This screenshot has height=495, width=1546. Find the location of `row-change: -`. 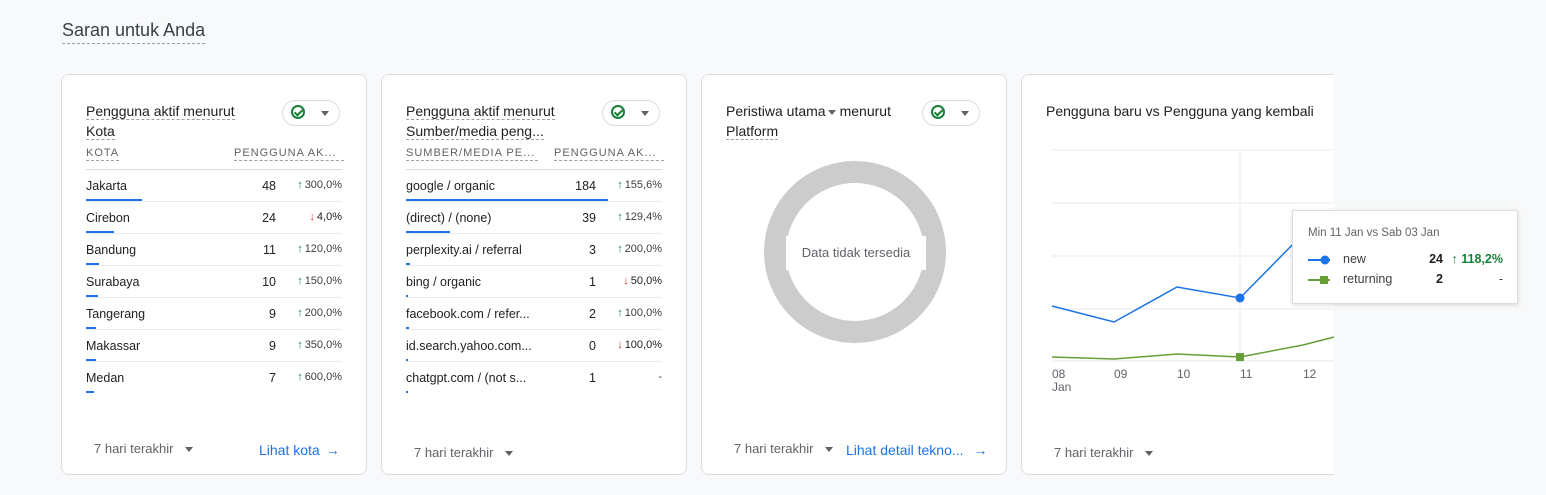

row-change: - is located at coordinates (632, 377).